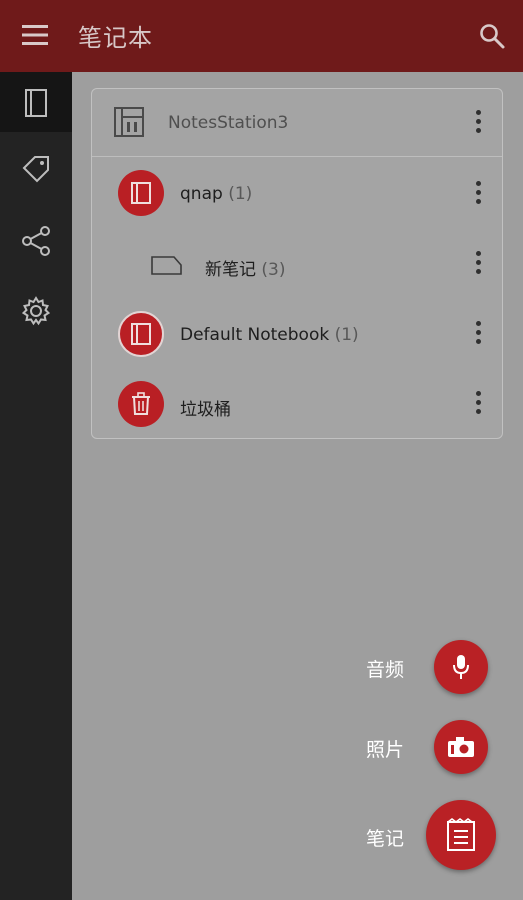  I want to click on new-audio-button, so click(461, 667).